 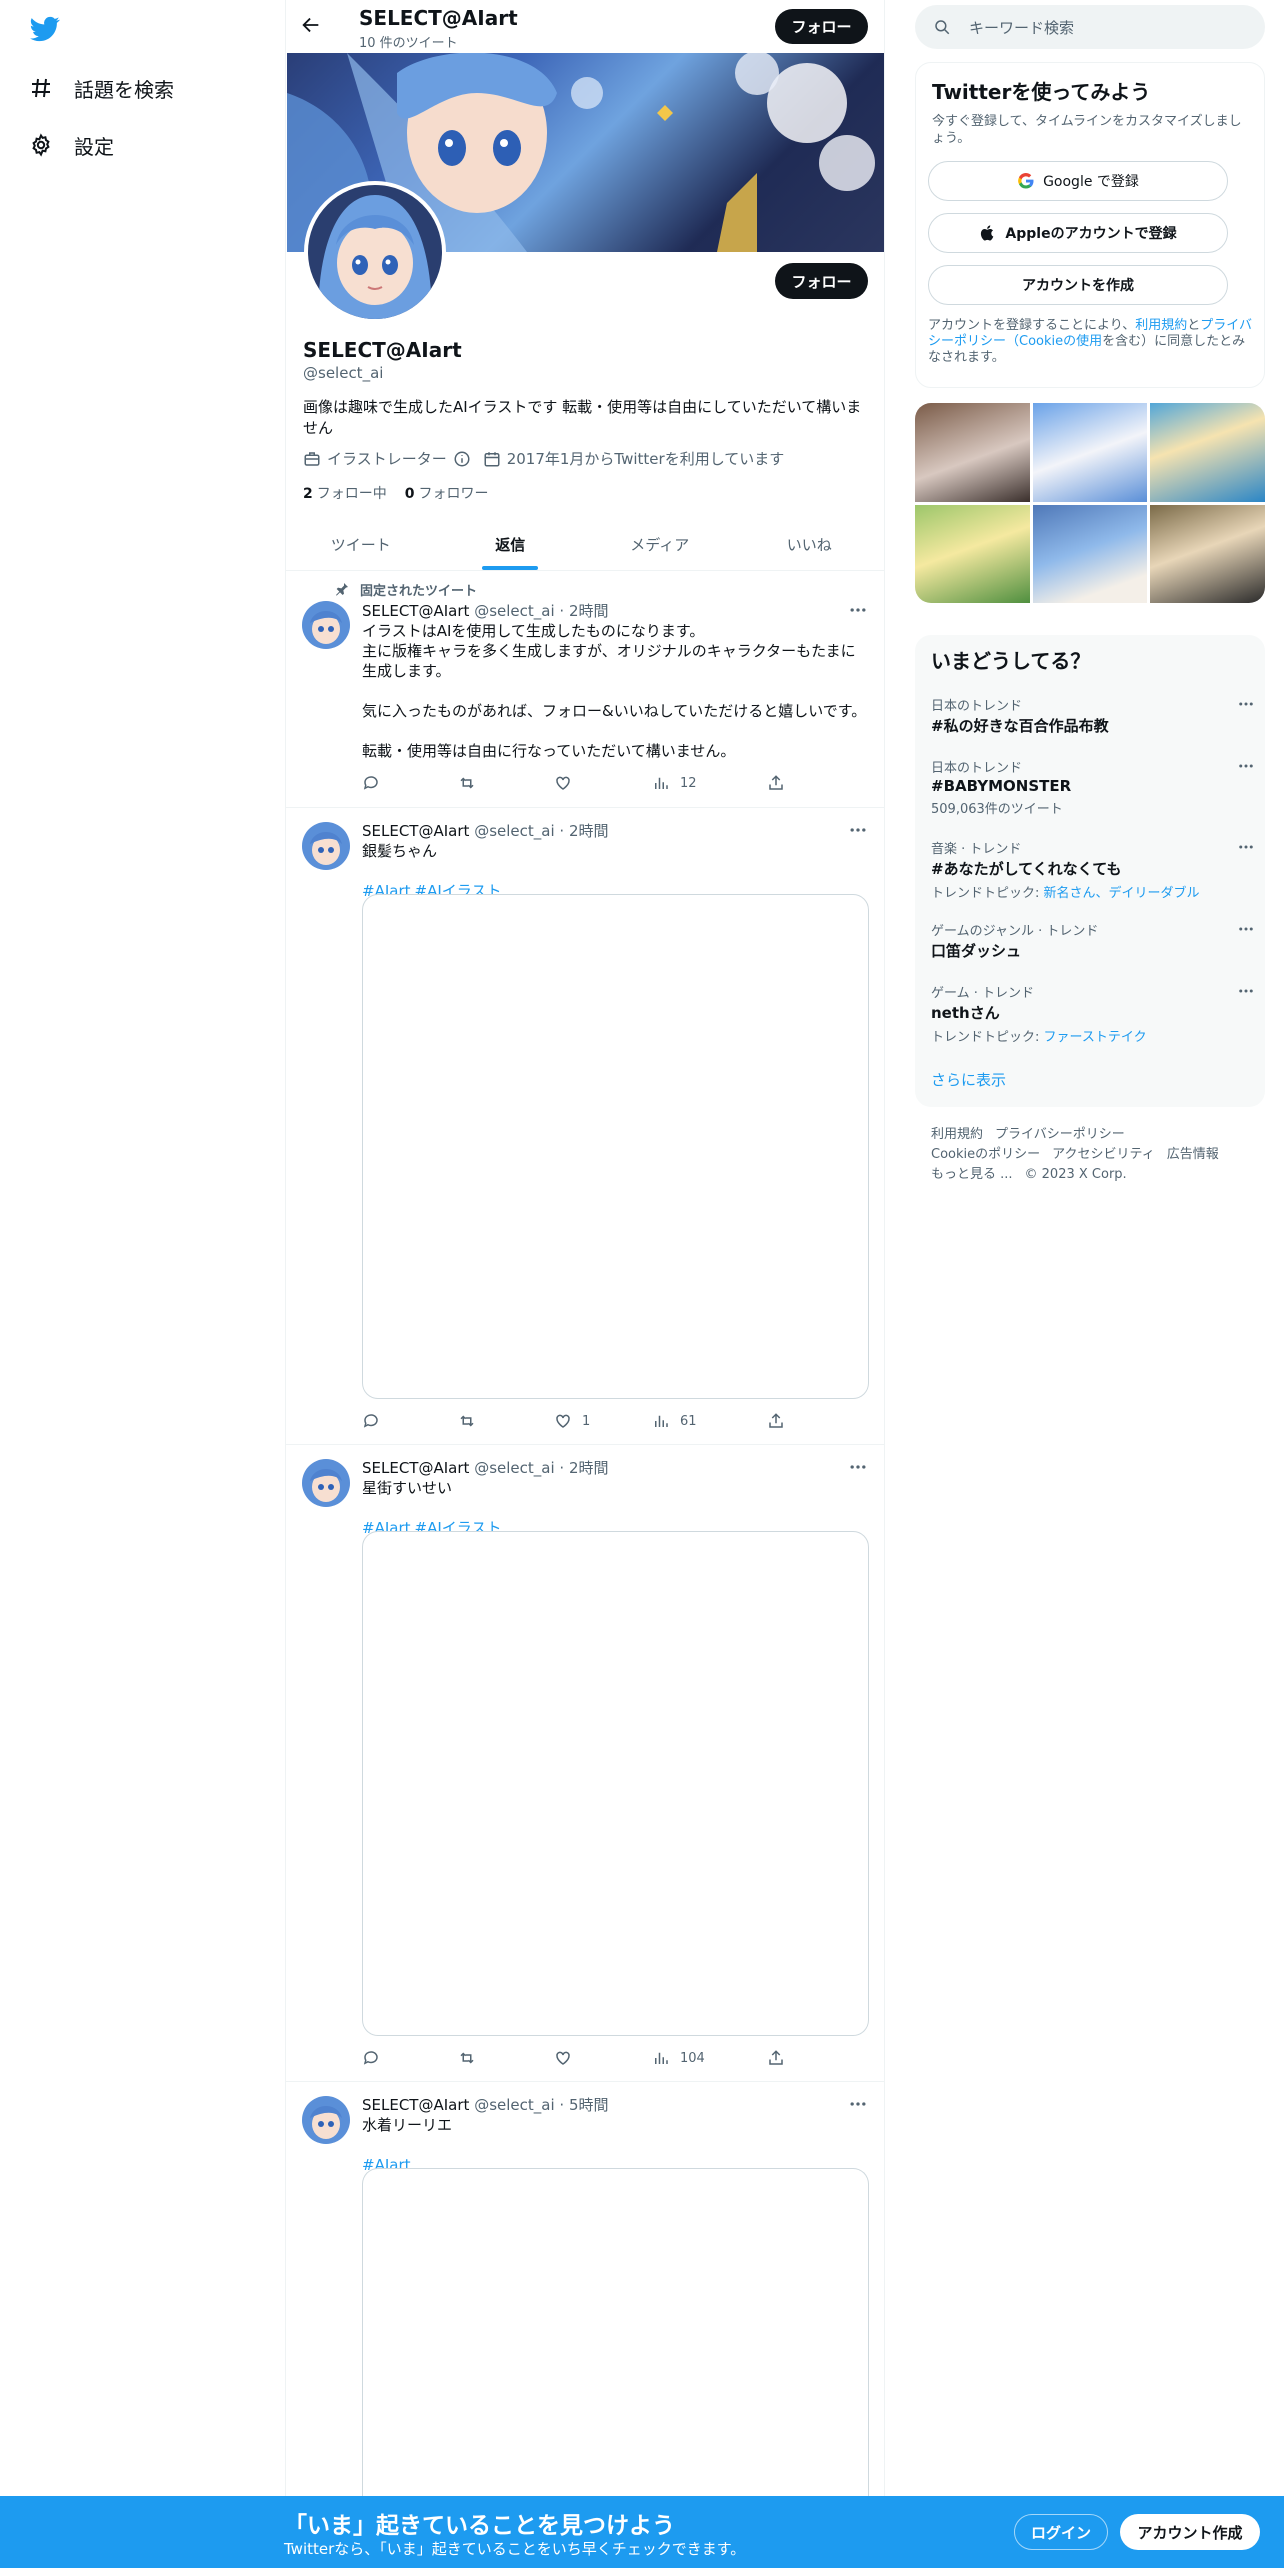 I want to click on views-button: 12, so click(x=674, y=783).